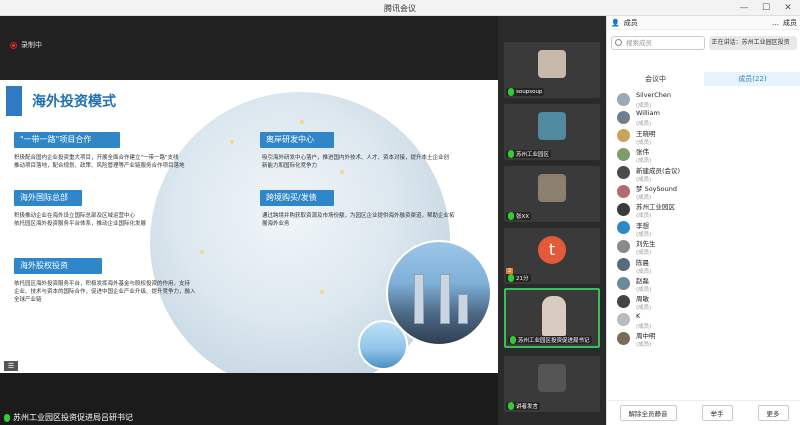  I want to click on video-tile: soupsoup, so click(552, 70).